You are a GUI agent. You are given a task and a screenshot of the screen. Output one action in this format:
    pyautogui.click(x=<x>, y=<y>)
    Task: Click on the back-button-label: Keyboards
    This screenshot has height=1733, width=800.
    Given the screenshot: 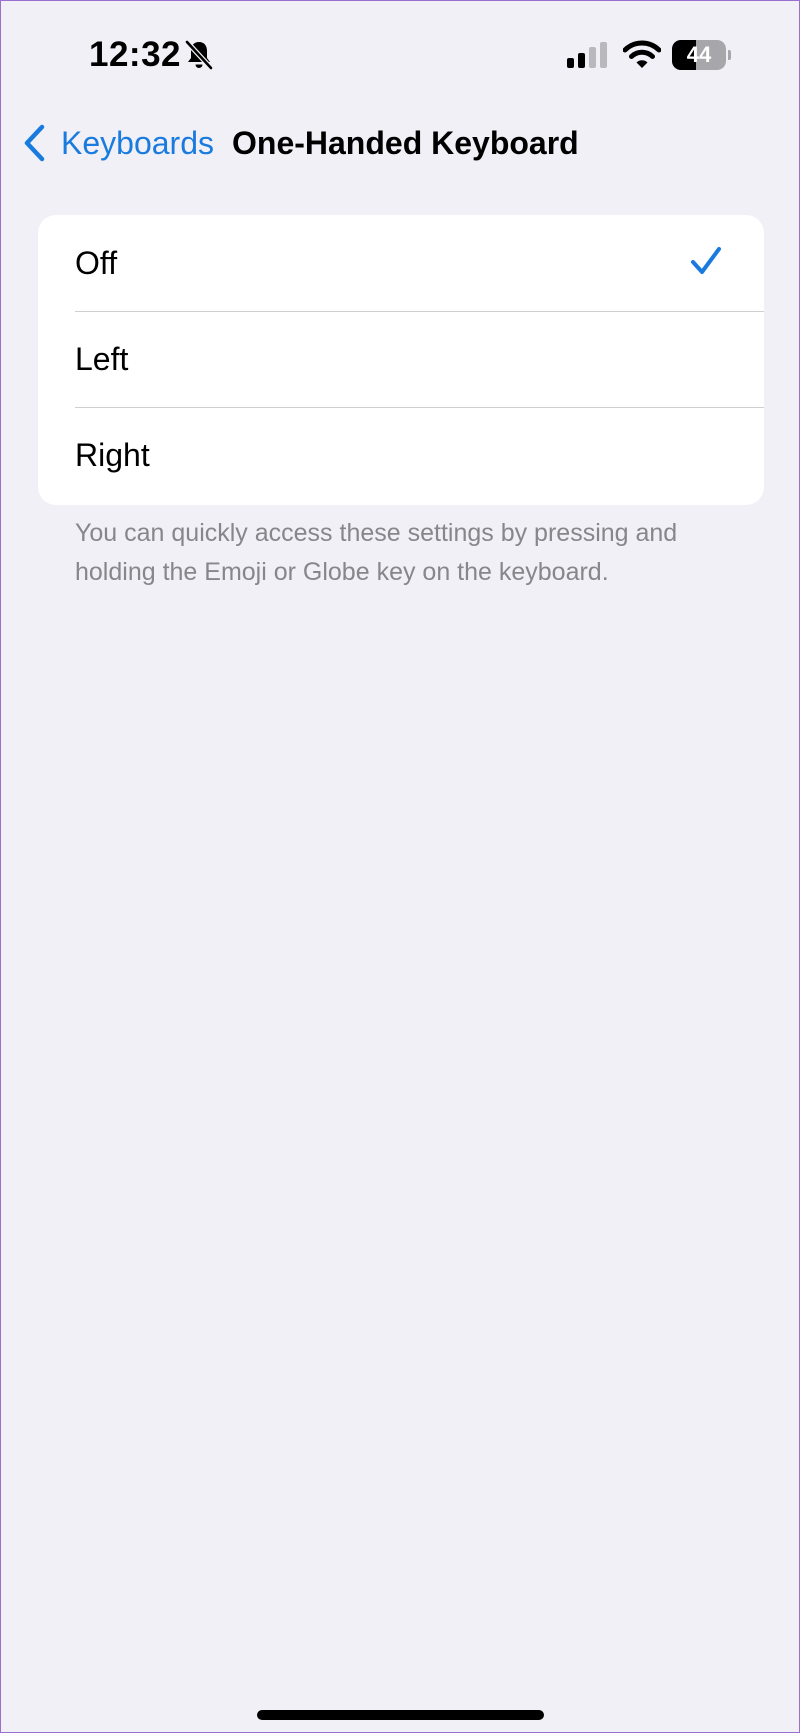 What is the action you would take?
    pyautogui.click(x=137, y=142)
    